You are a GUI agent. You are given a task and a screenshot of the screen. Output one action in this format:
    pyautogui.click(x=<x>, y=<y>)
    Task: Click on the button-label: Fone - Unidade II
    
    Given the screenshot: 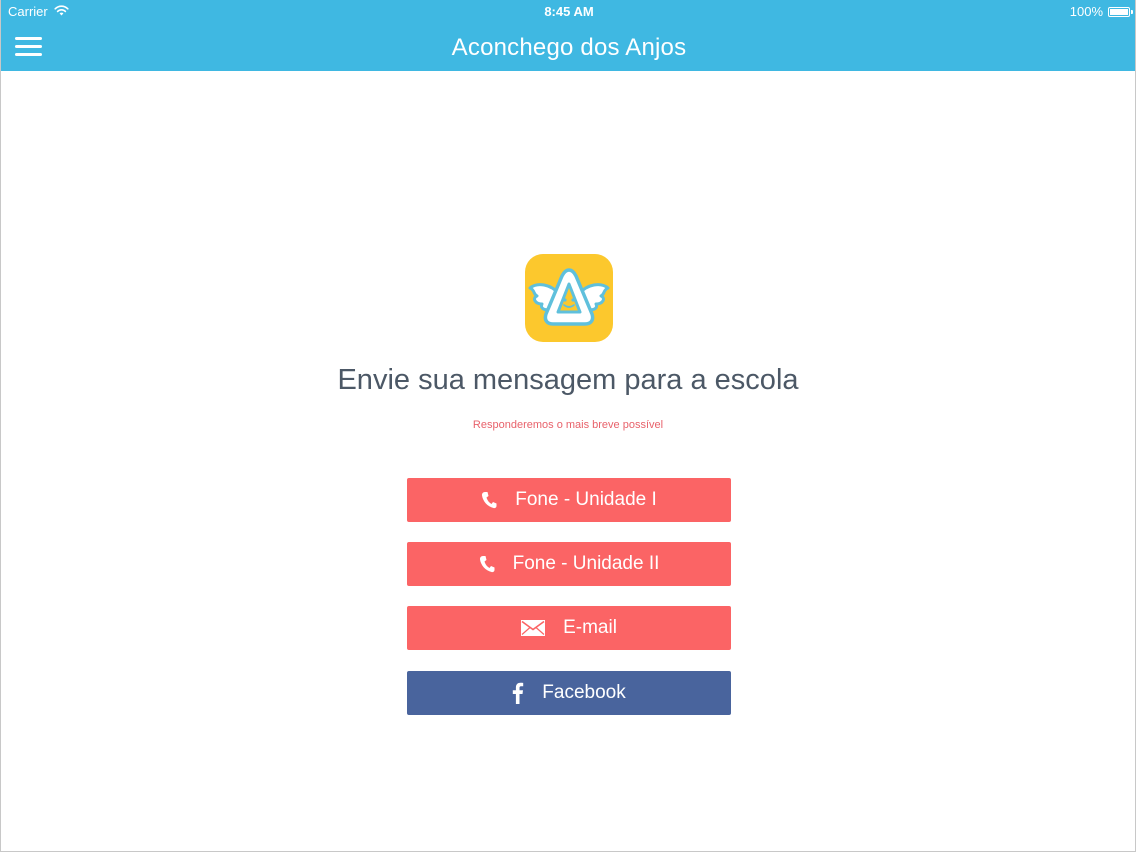 What is the action you would take?
    pyautogui.click(x=586, y=563)
    